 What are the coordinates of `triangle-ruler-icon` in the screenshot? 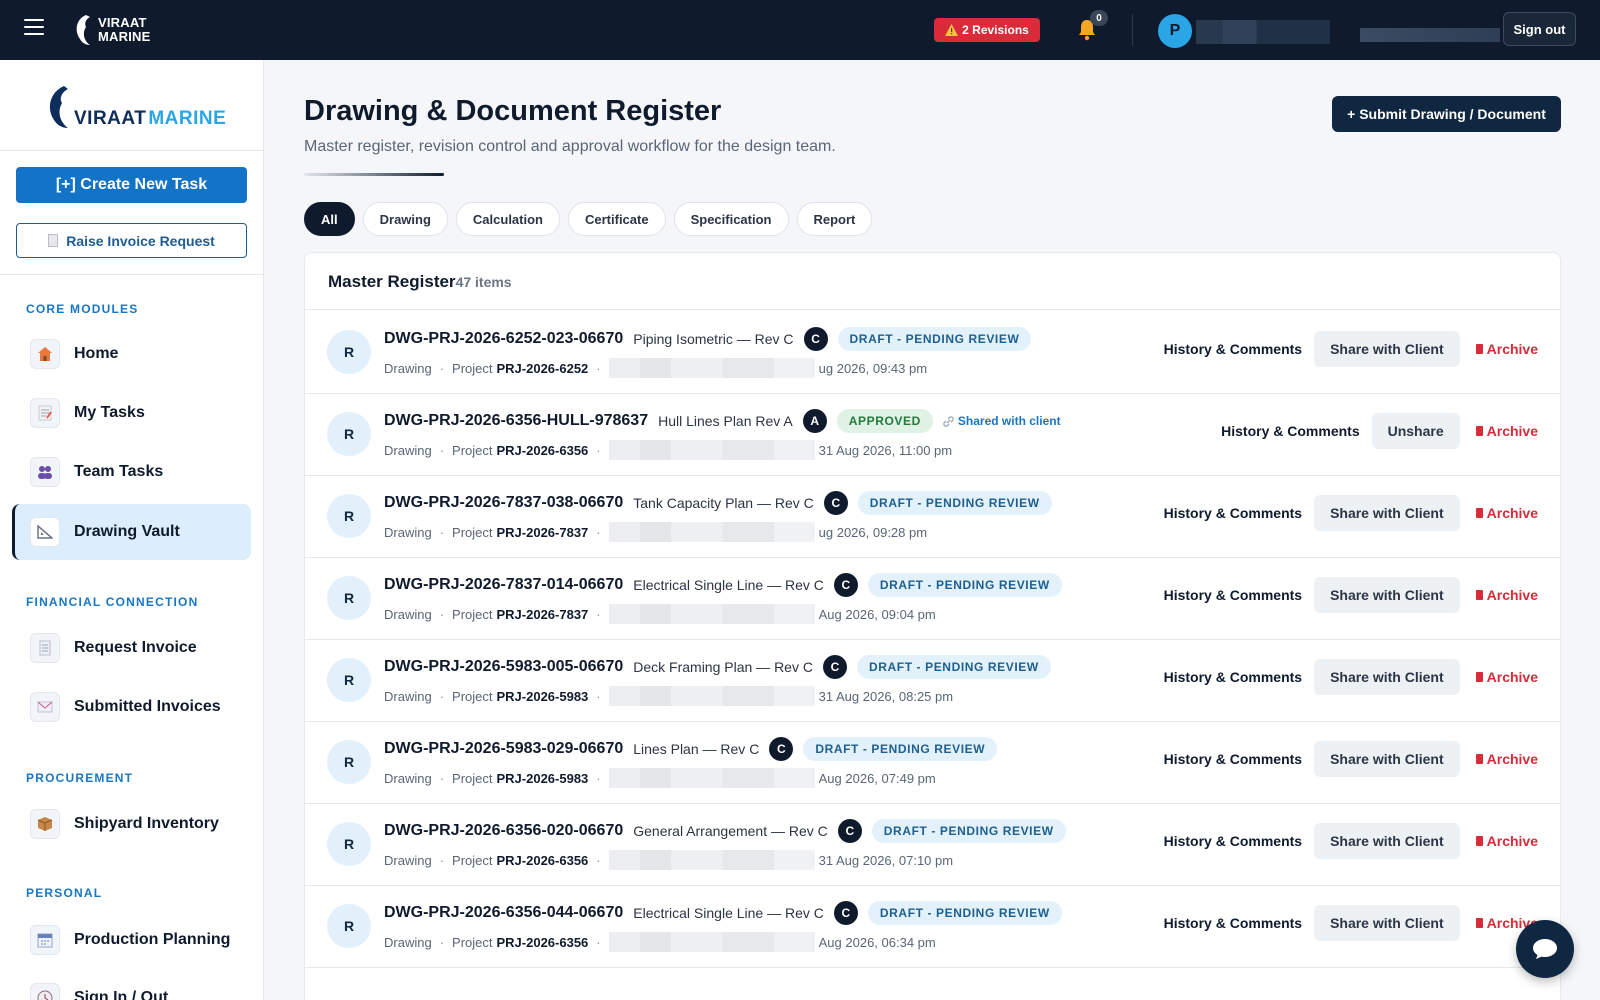 It's located at (45, 532).